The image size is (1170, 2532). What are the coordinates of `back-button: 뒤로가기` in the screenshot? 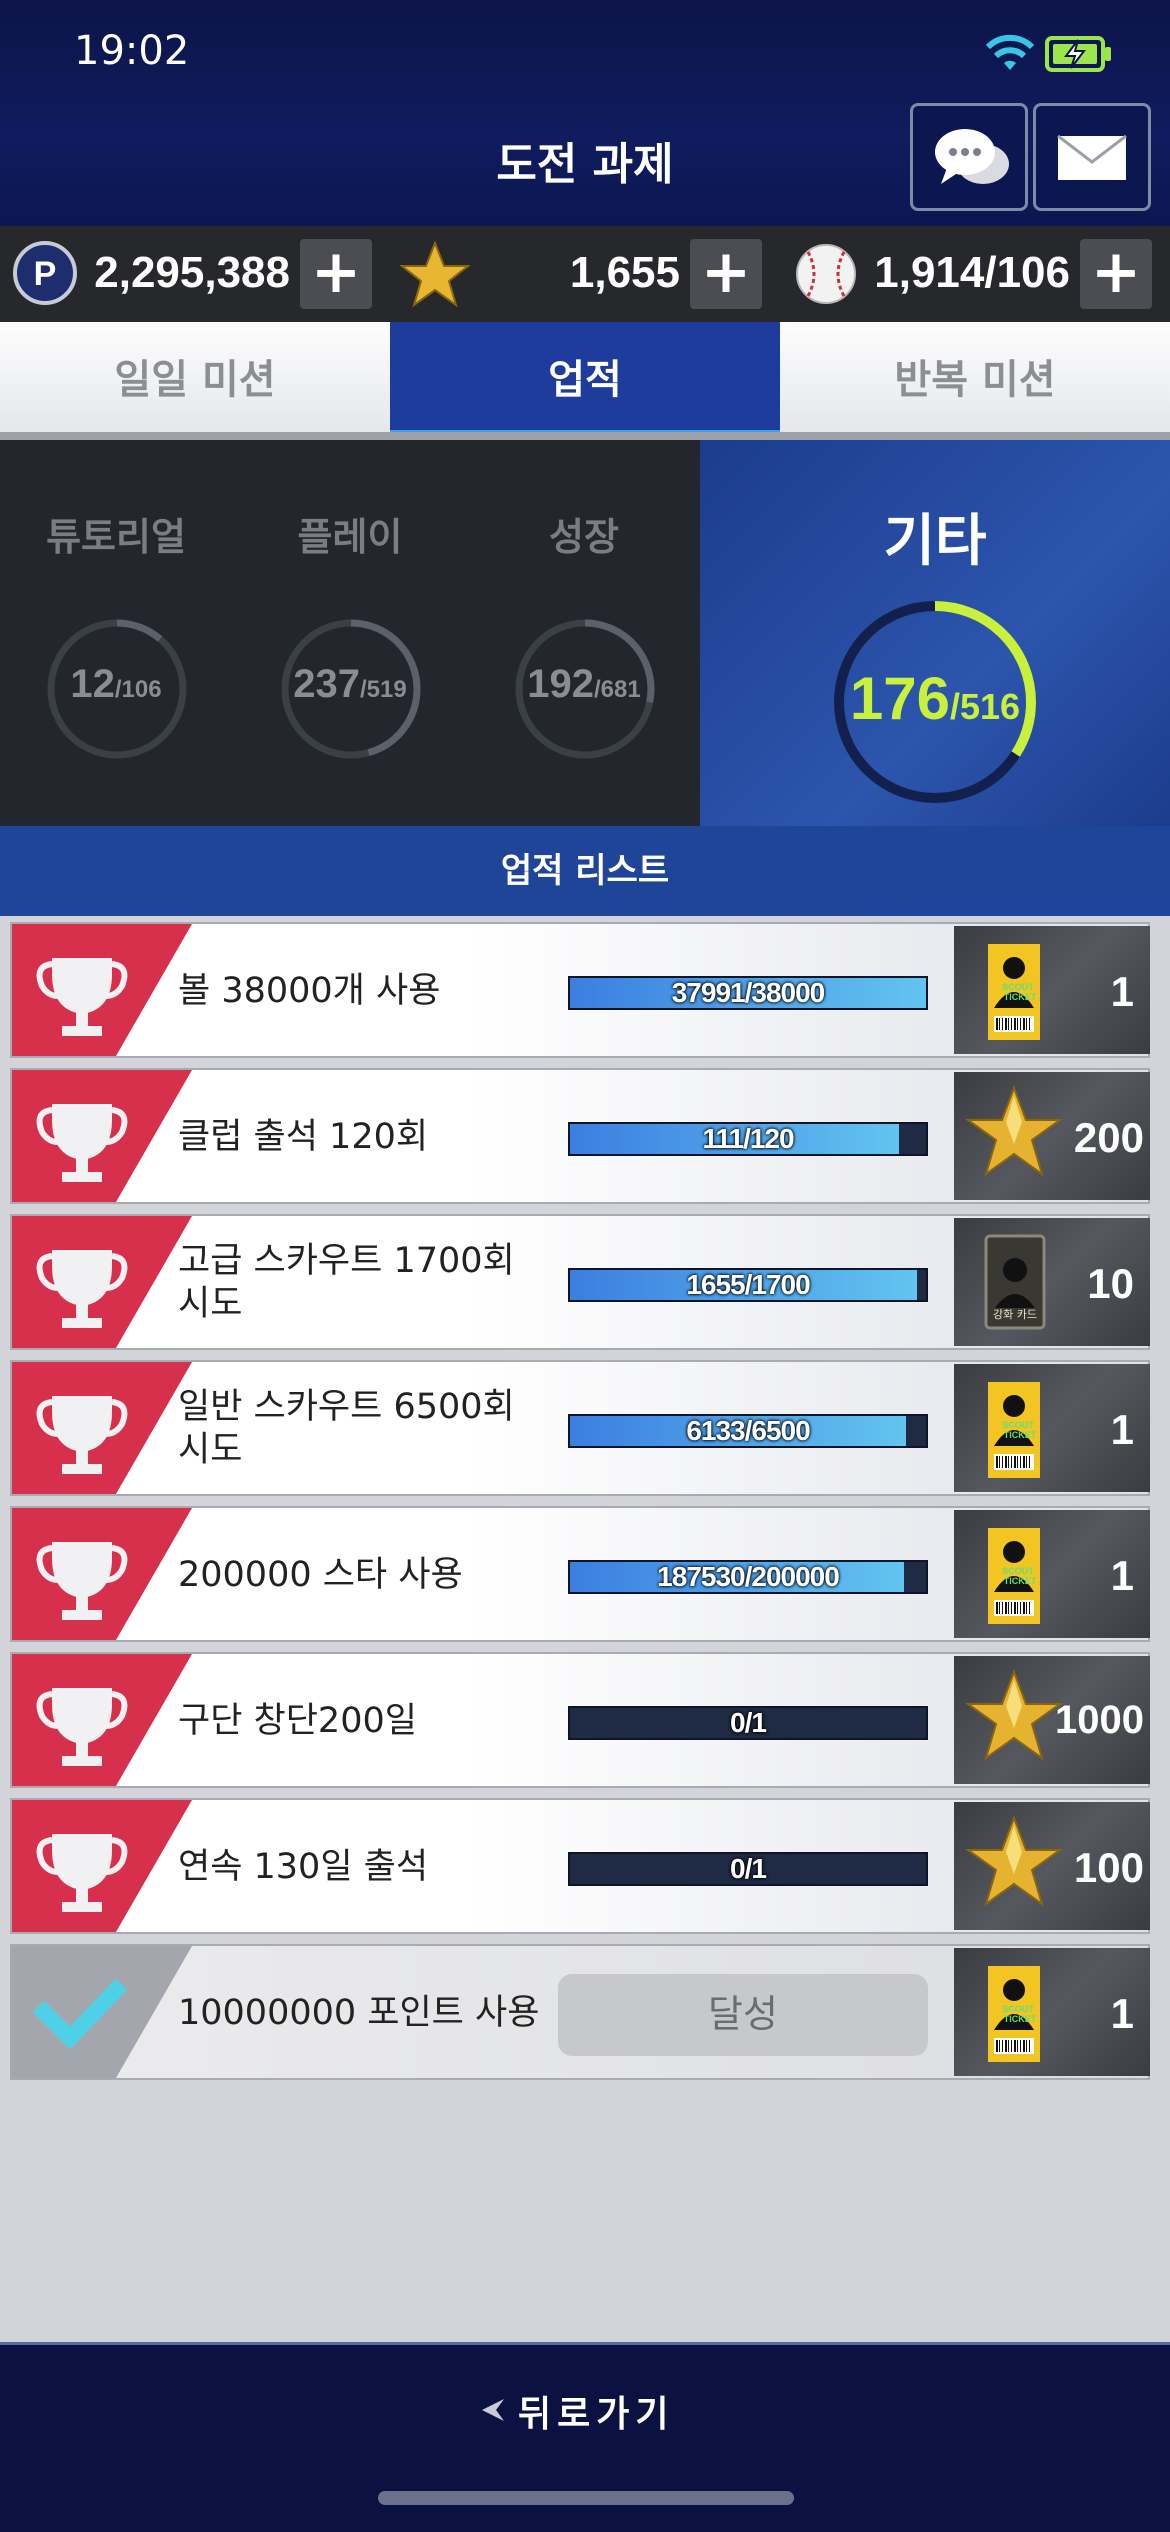 It's located at (590, 2411).